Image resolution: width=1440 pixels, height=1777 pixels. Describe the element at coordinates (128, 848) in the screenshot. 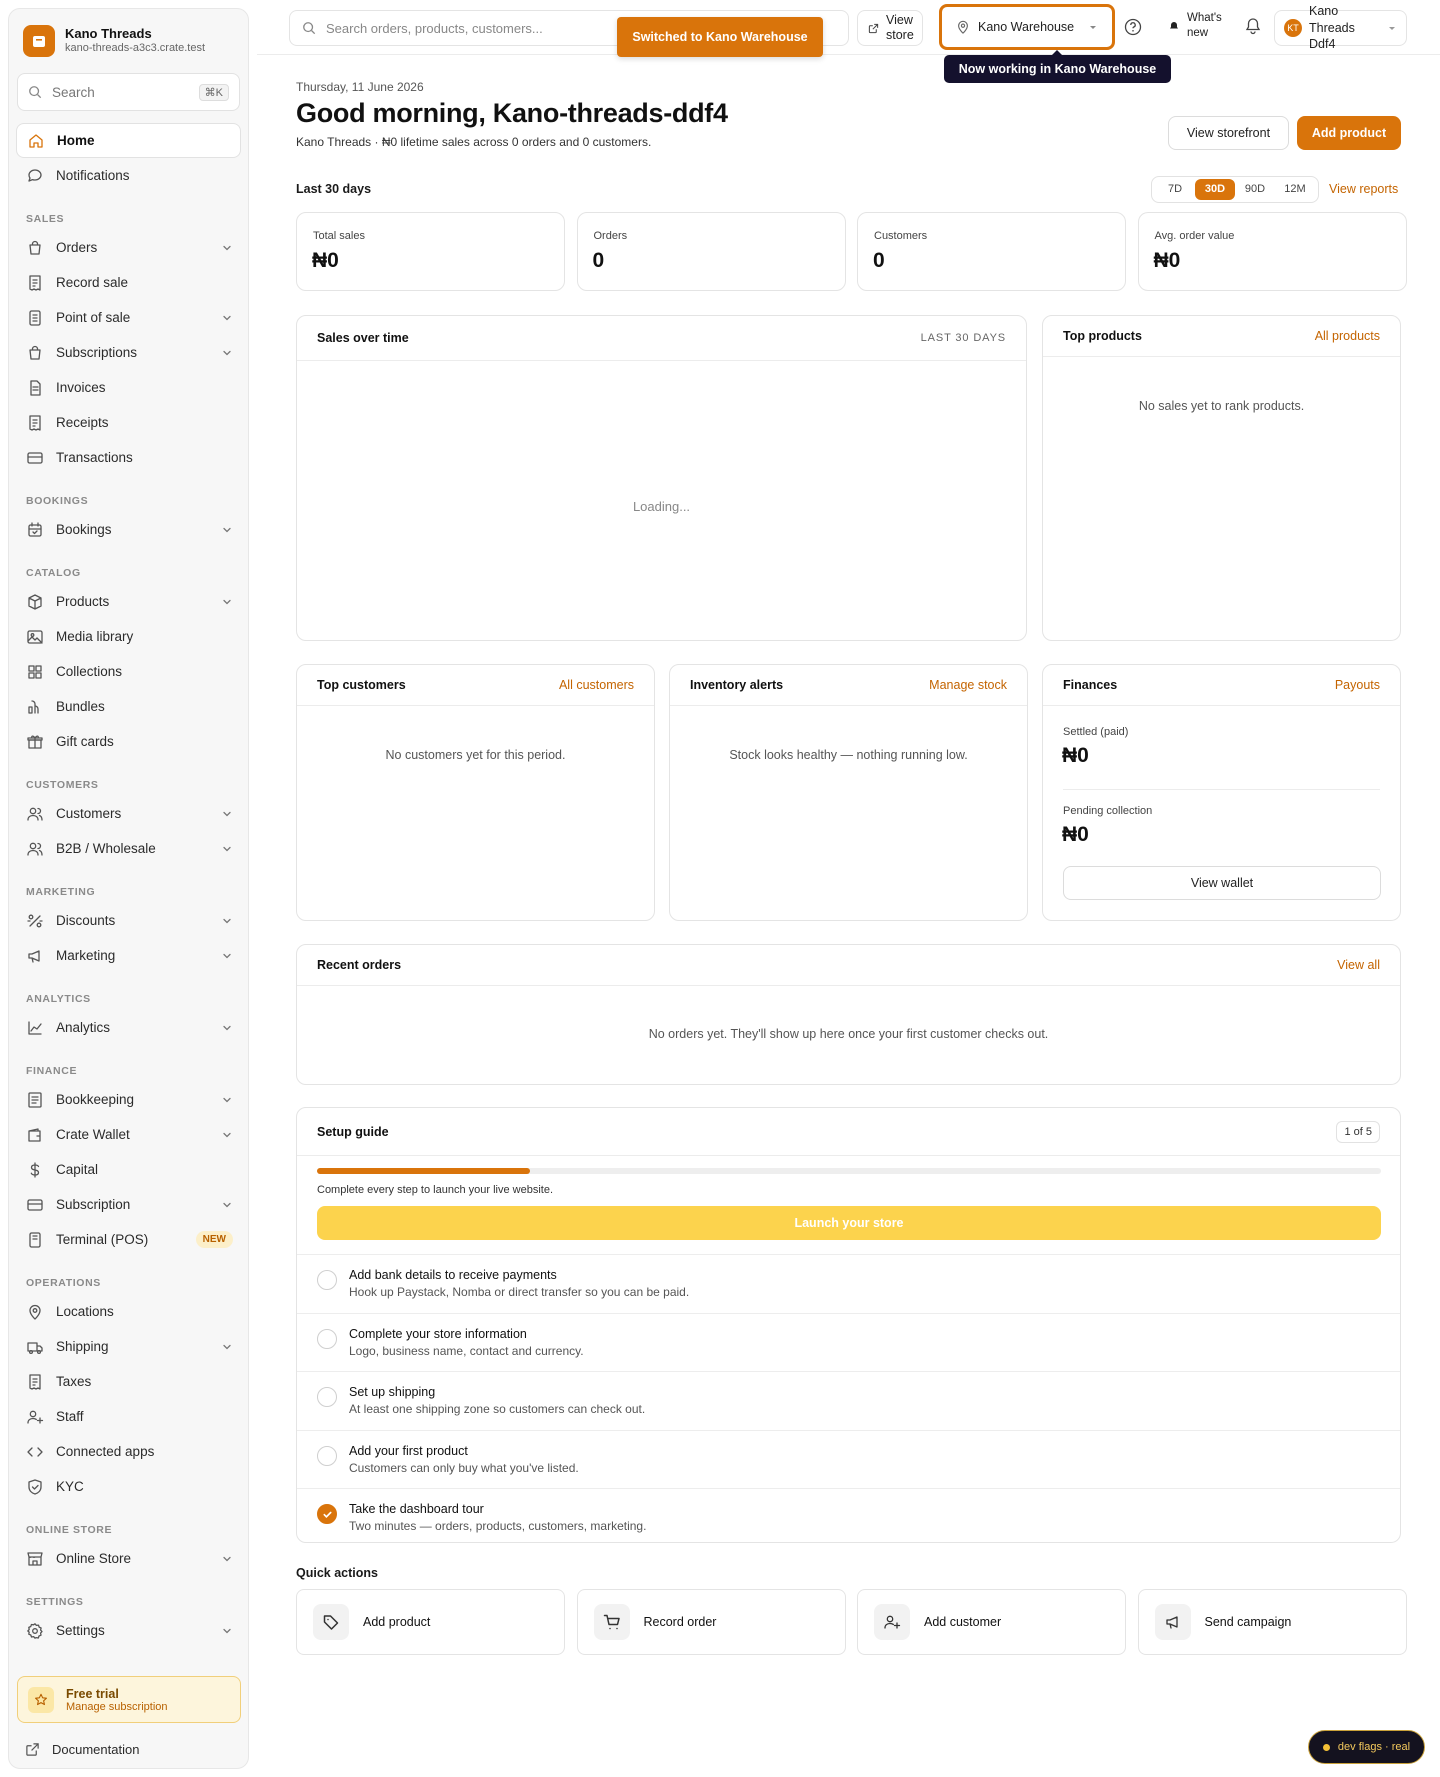

I see `sidebar-item-b2b-wholesale: B2B / Wholesale` at that location.